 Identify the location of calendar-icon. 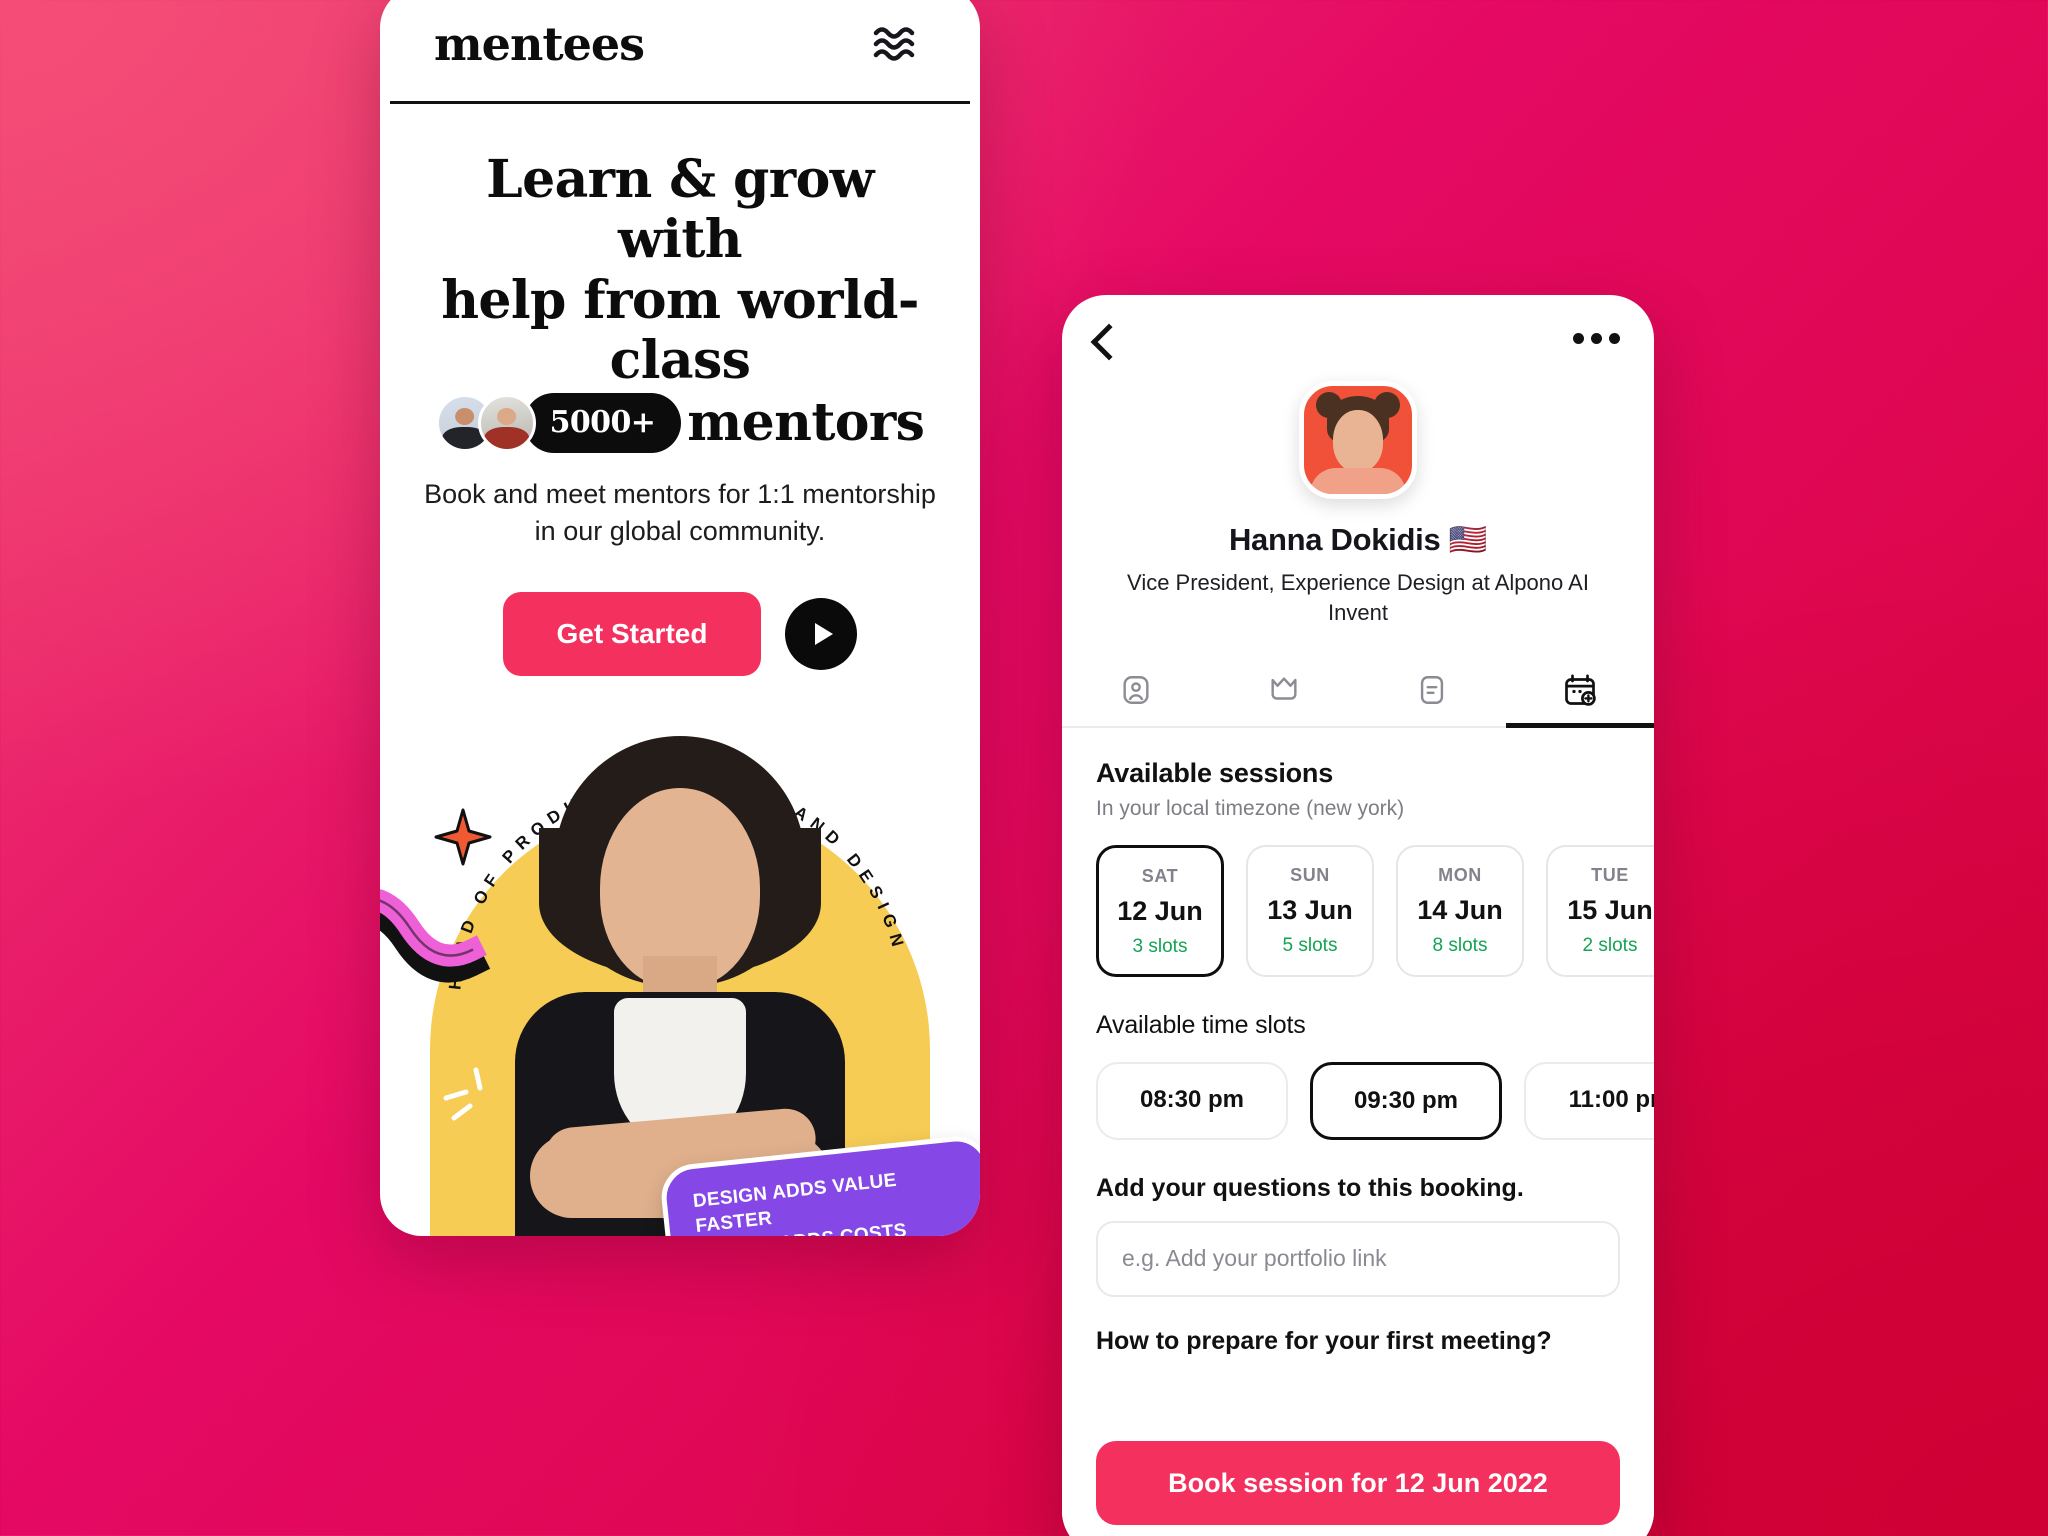
(1580, 690).